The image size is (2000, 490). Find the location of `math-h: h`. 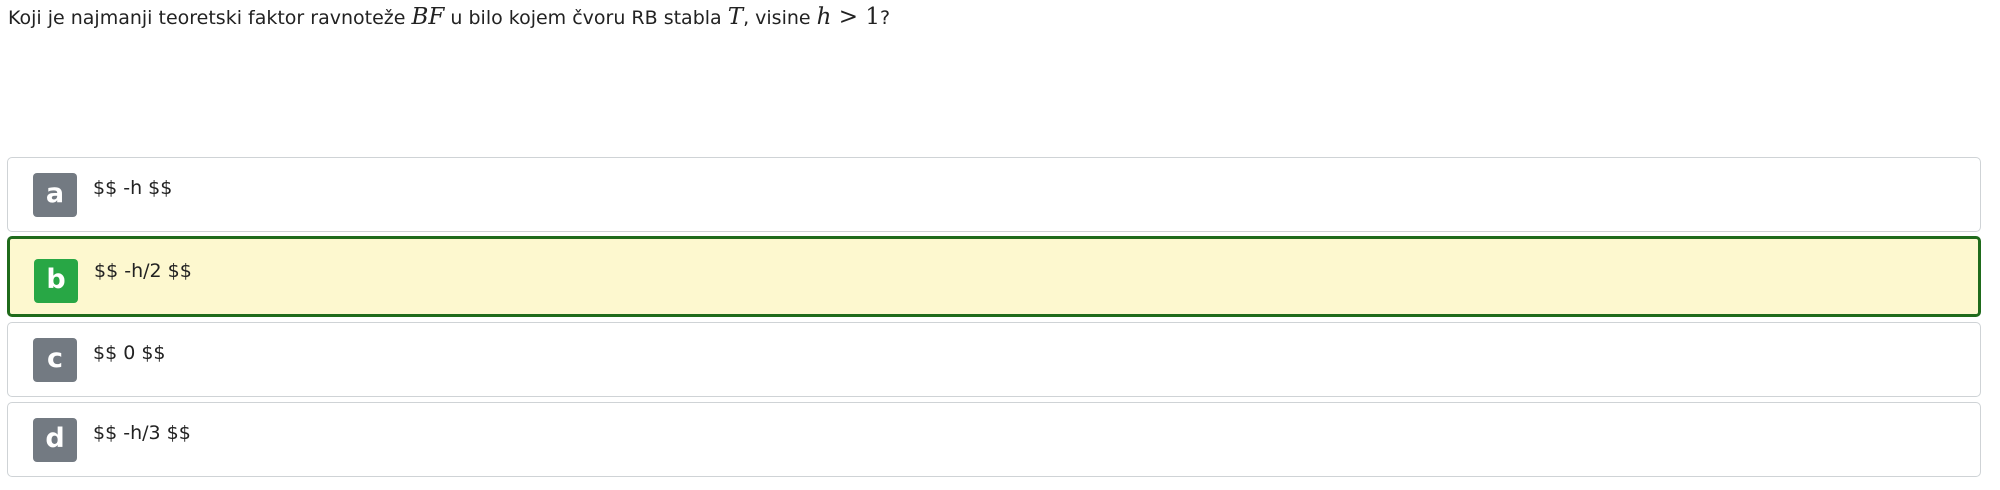

math-h: h is located at coordinates (824, 17).